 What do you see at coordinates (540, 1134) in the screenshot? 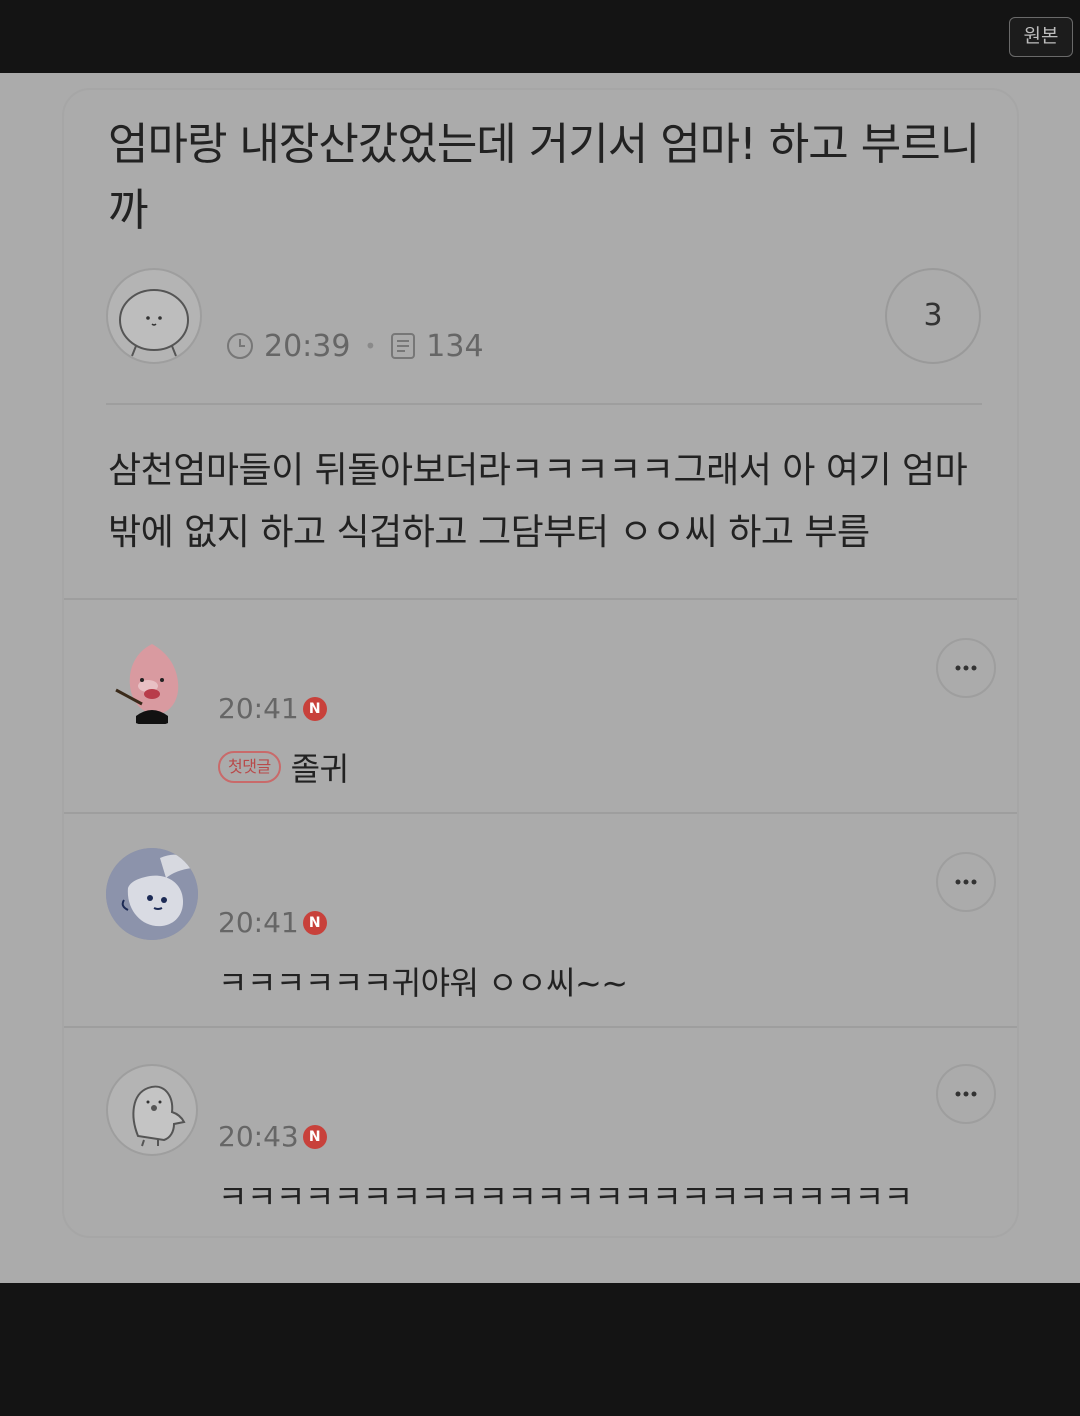
I see `comment-item: 20:43 N ㅋㅋㅋㅋㅋㅋㅋㅋㅋㅋㅋㅋㅋㅋㅋㅋㅋㅋㅋㅋㅋㅋㅋㅋ` at bounding box center [540, 1134].